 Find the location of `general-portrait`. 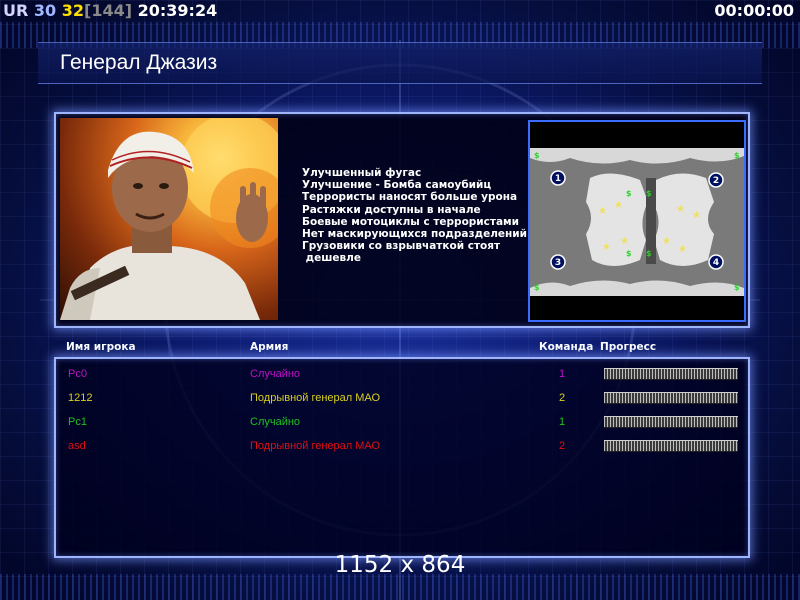

general-portrait is located at coordinates (169, 219).